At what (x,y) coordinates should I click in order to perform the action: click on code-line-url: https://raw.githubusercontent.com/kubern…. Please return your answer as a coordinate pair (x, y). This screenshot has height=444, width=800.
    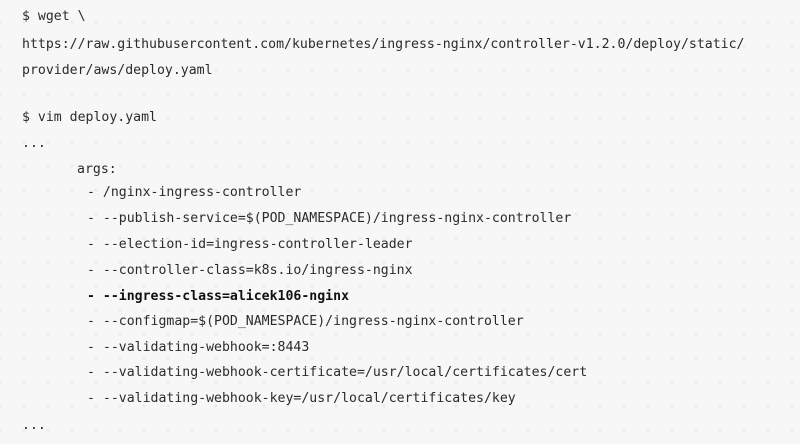
    Looking at the image, I should click on (383, 44).